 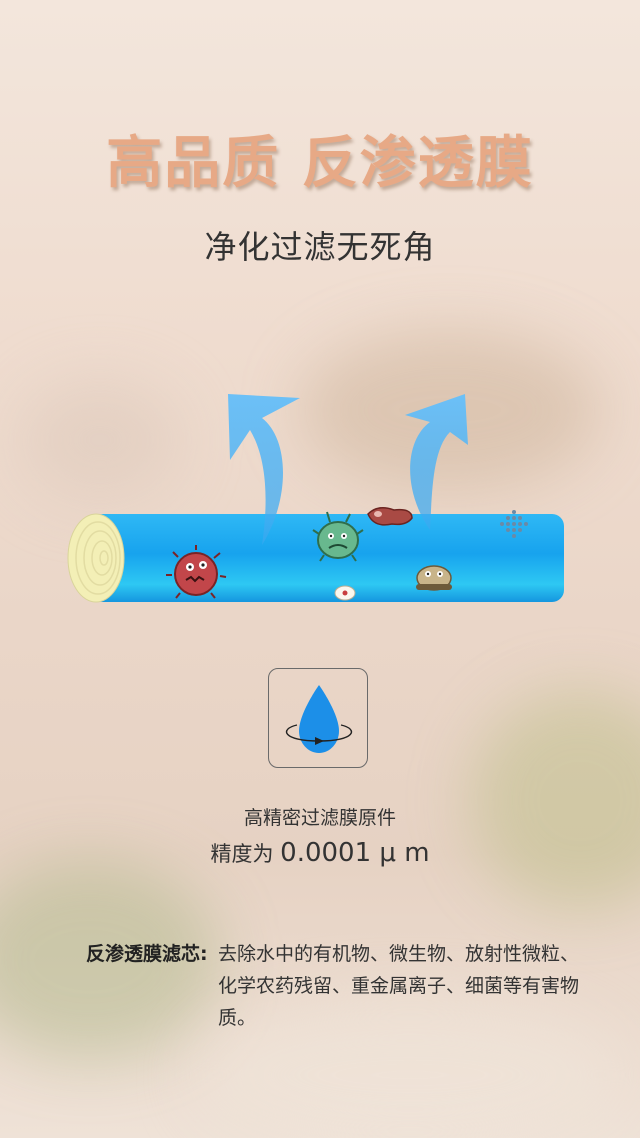 What do you see at coordinates (390, 516) in the screenshot?
I see `red-particle-icon` at bounding box center [390, 516].